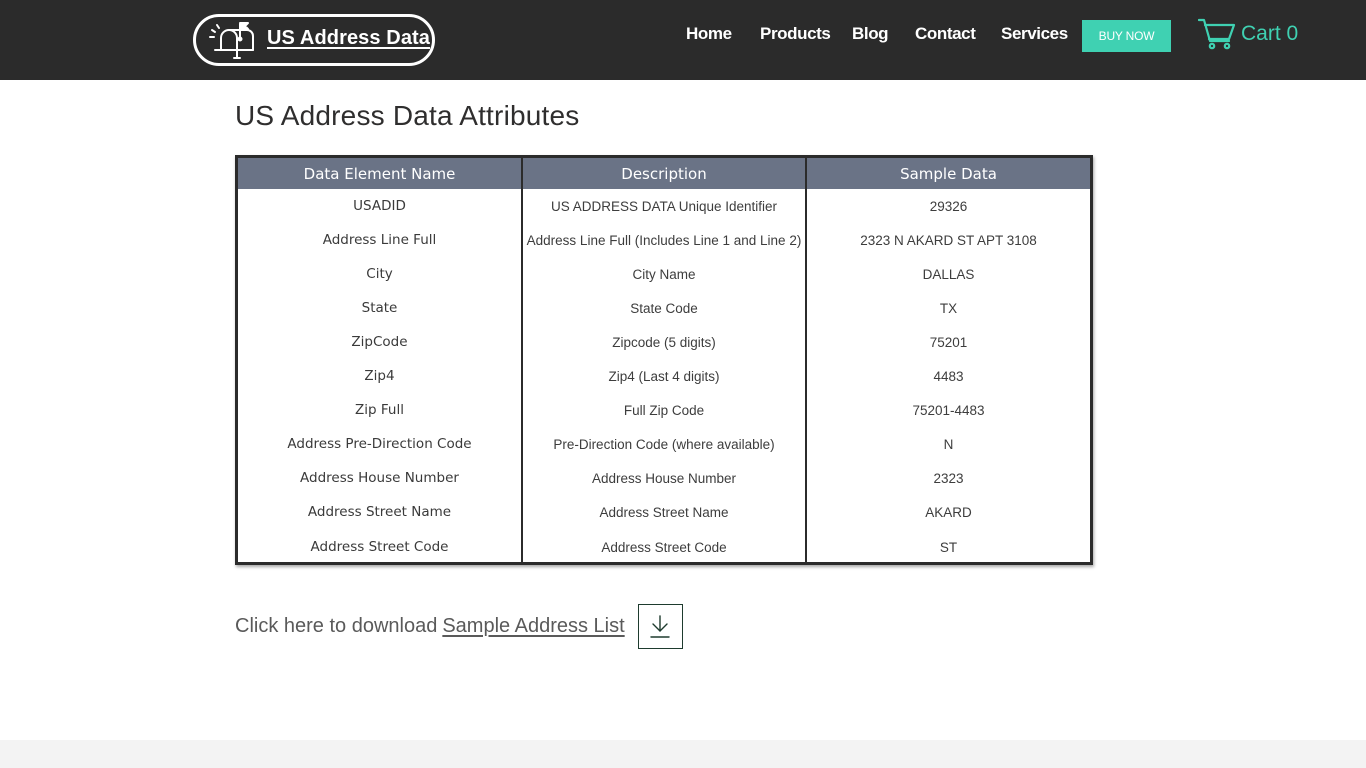  Describe the element at coordinates (349, 38) in the screenshot. I see `logo-text: US Address Data` at that location.